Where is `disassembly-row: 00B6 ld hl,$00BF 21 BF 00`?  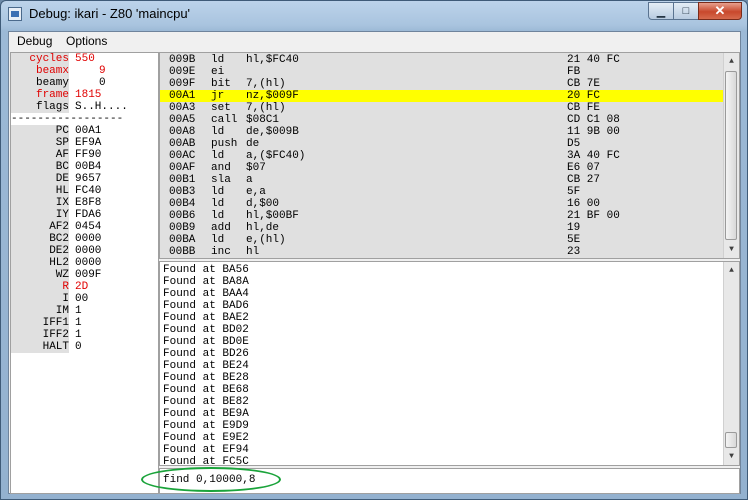
disassembly-row: 00B6 ld hl,$00BF 21 BF 00 is located at coordinates (442, 216).